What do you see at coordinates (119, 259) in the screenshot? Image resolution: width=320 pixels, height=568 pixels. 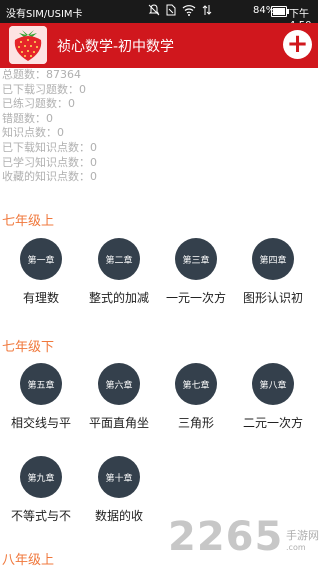 I see `chapter-badge: 第二章` at bounding box center [119, 259].